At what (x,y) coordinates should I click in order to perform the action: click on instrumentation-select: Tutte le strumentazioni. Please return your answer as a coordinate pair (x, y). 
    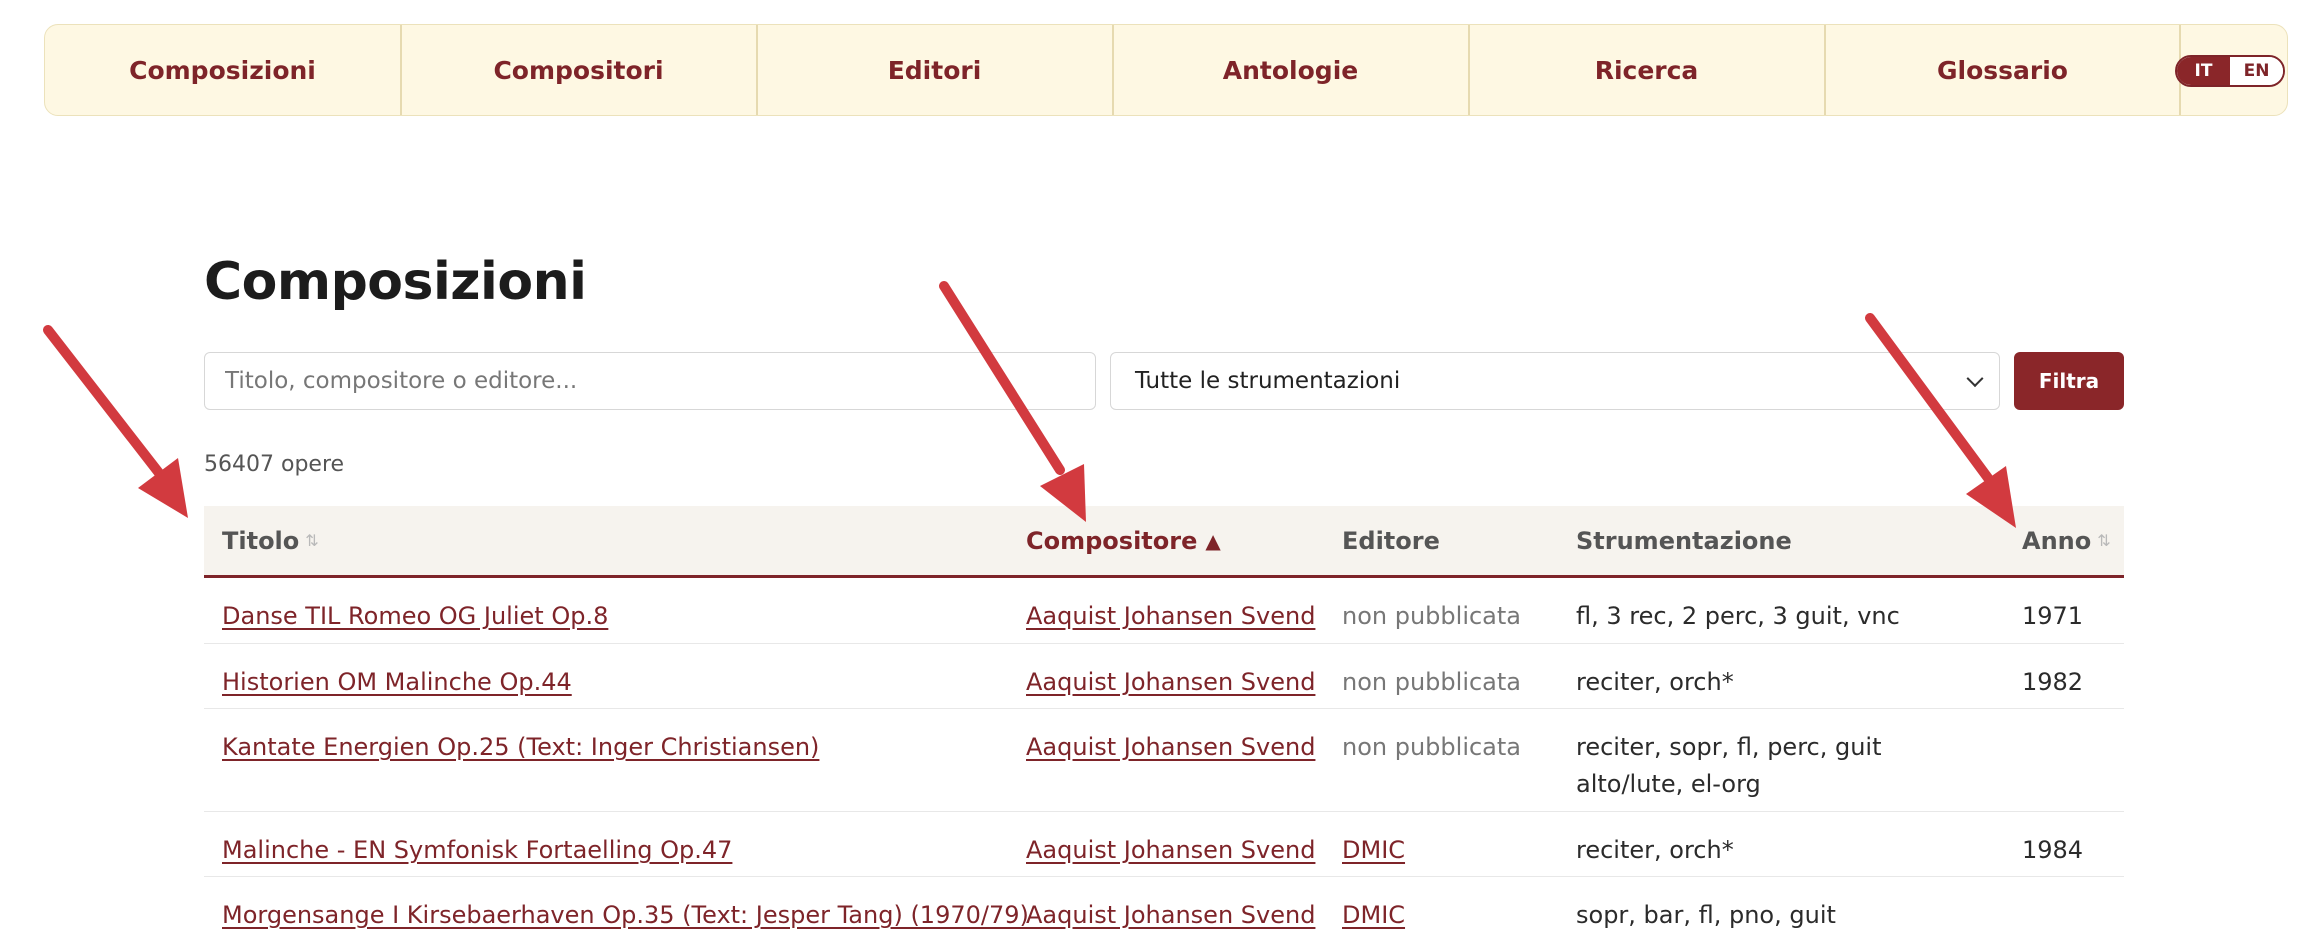
    Looking at the image, I should click on (1555, 381).